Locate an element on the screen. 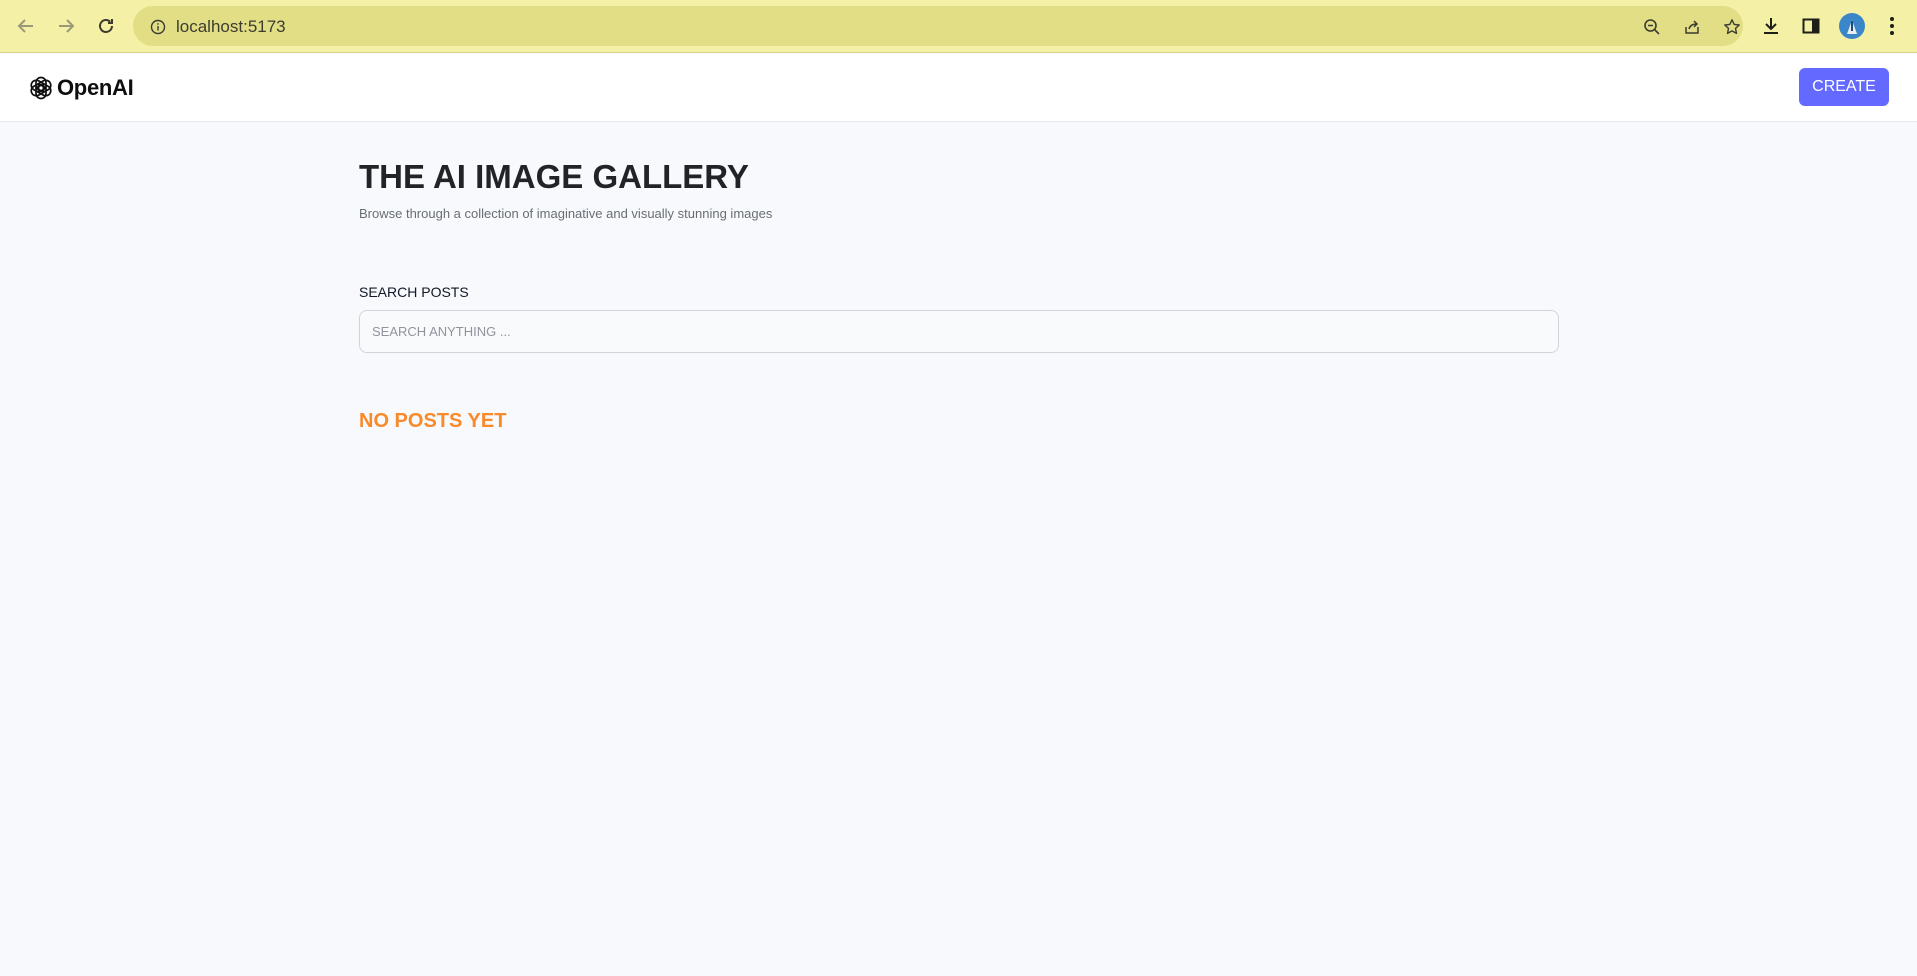 This screenshot has height=976, width=1917. logo-link: OpenAI is located at coordinates (81, 88).